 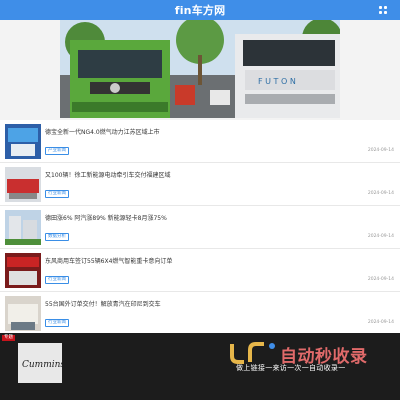 I want to click on news-tag: 数据分析, so click(x=57, y=237).